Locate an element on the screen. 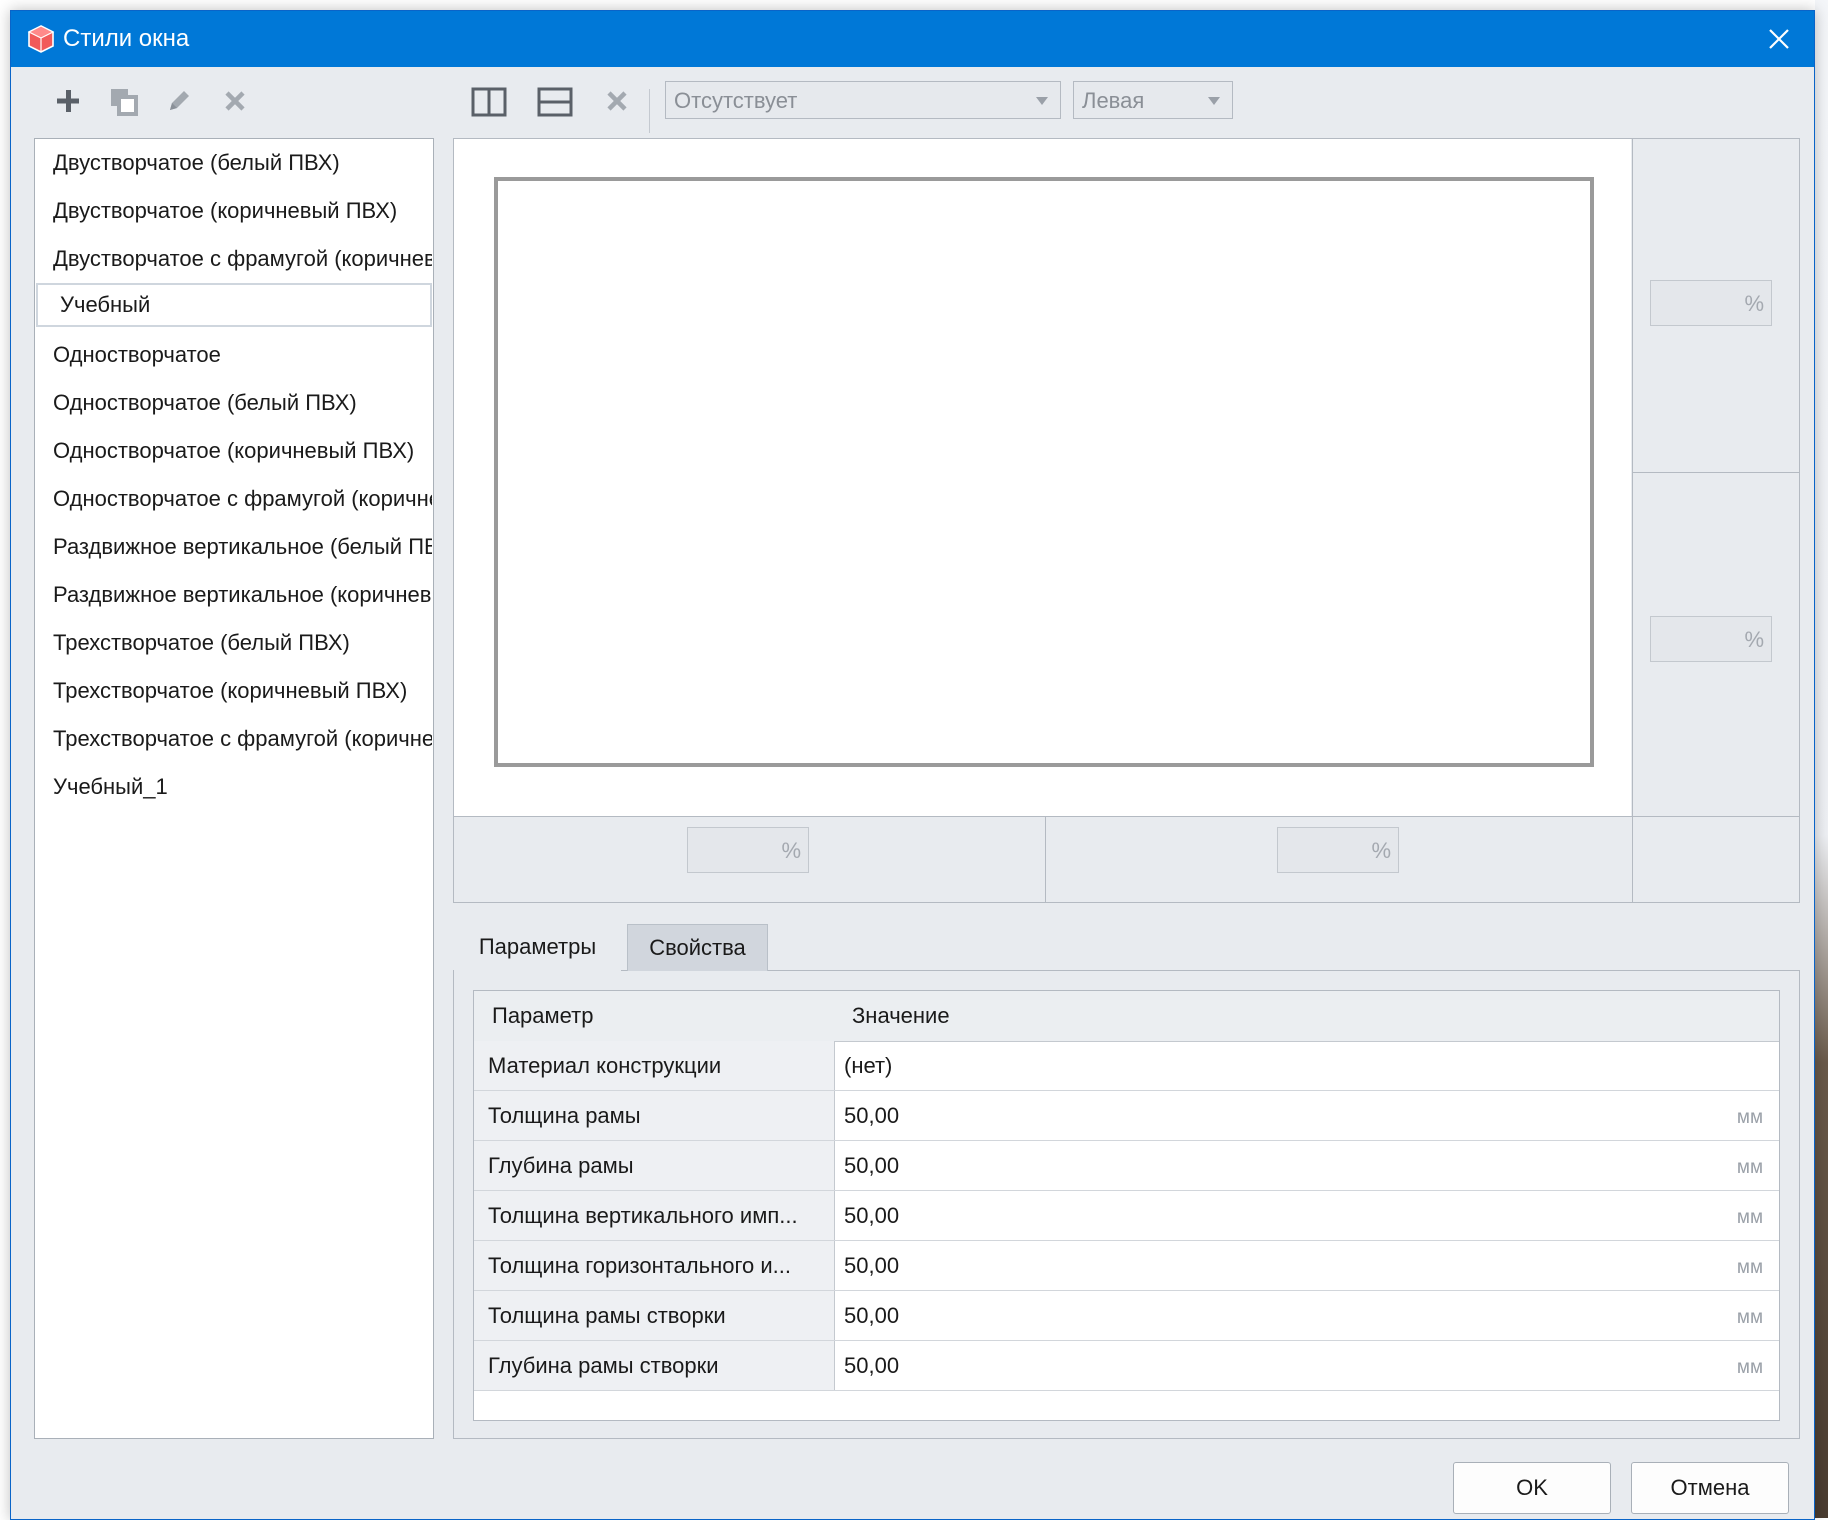 The height and width of the screenshot is (1520, 1828). duplicate-style-button is located at coordinates (123, 101).